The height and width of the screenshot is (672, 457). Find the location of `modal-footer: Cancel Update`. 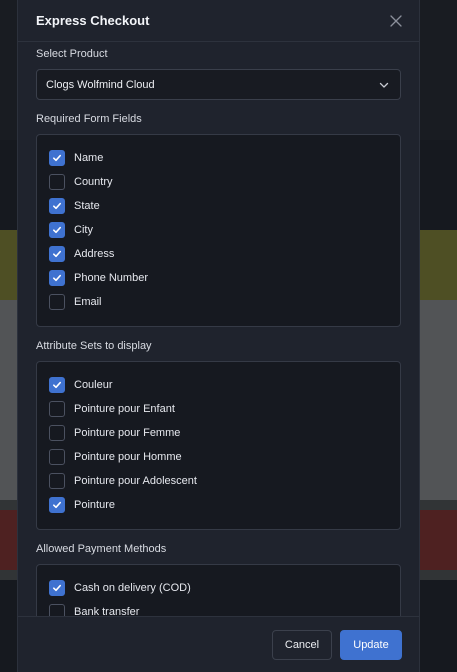

modal-footer: Cancel Update is located at coordinates (218, 644).